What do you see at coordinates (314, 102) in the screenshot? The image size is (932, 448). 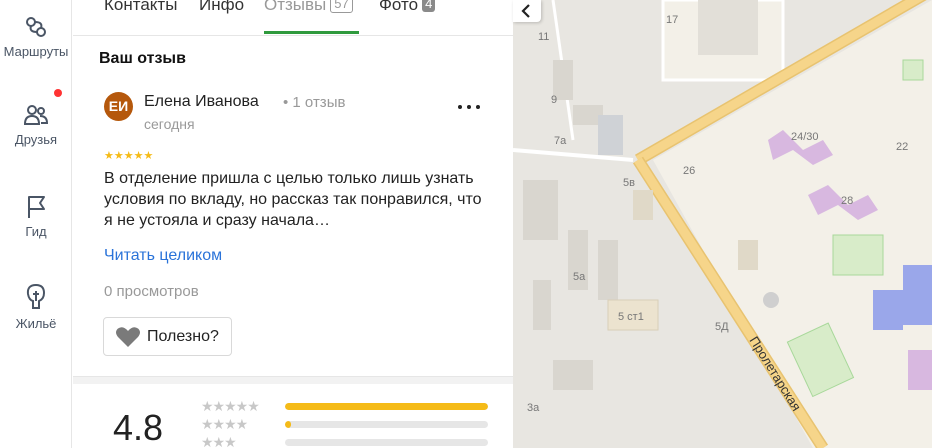 I see `author-review-count: • 1 отзыв` at bounding box center [314, 102].